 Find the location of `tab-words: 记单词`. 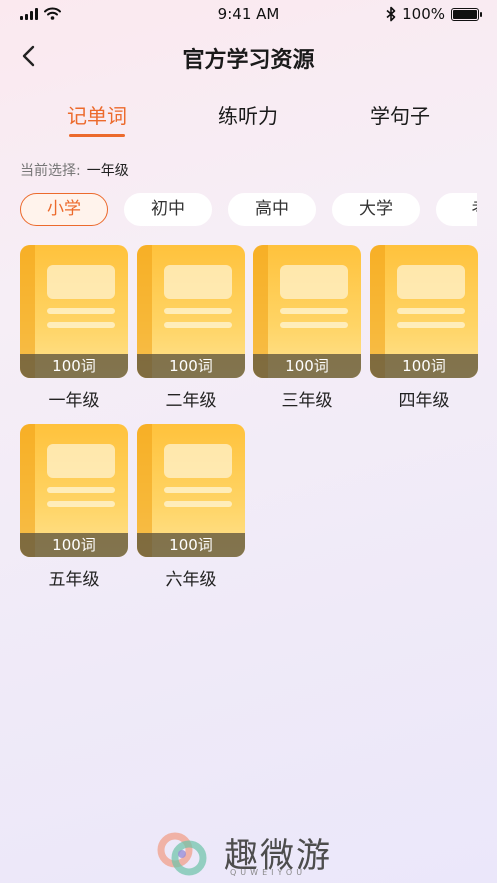

tab-words: 记单词 is located at coordinates (97, 118).